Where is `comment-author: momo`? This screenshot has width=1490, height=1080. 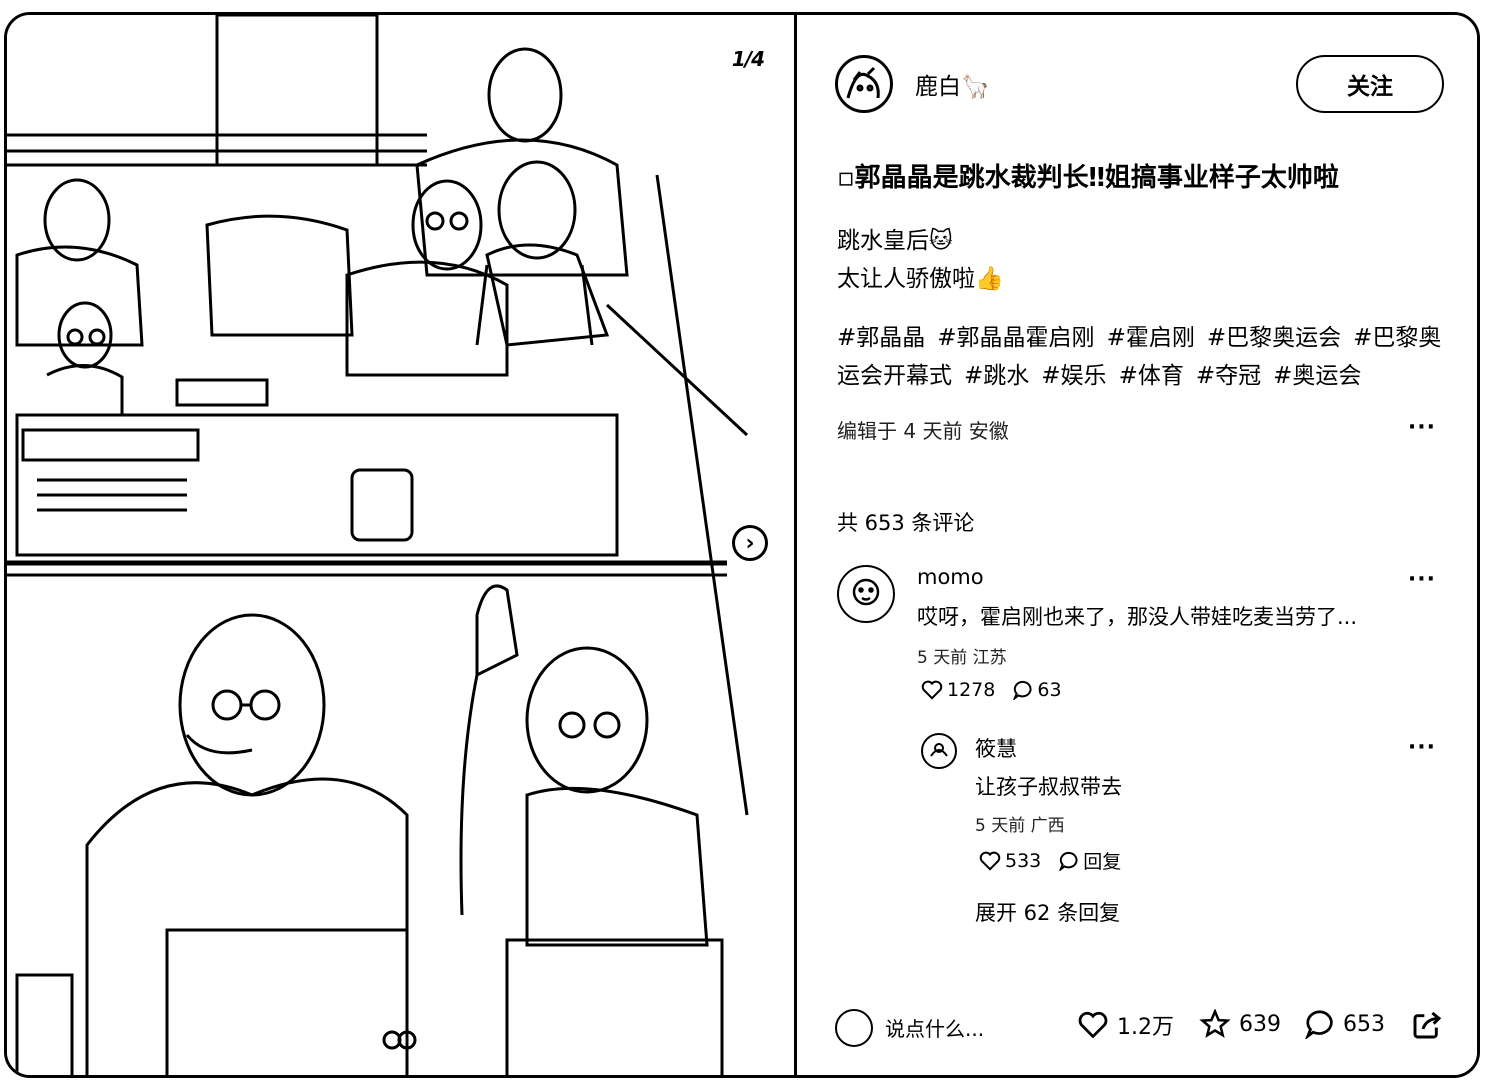 comment-author: momo is located at coordinates (950, 577).